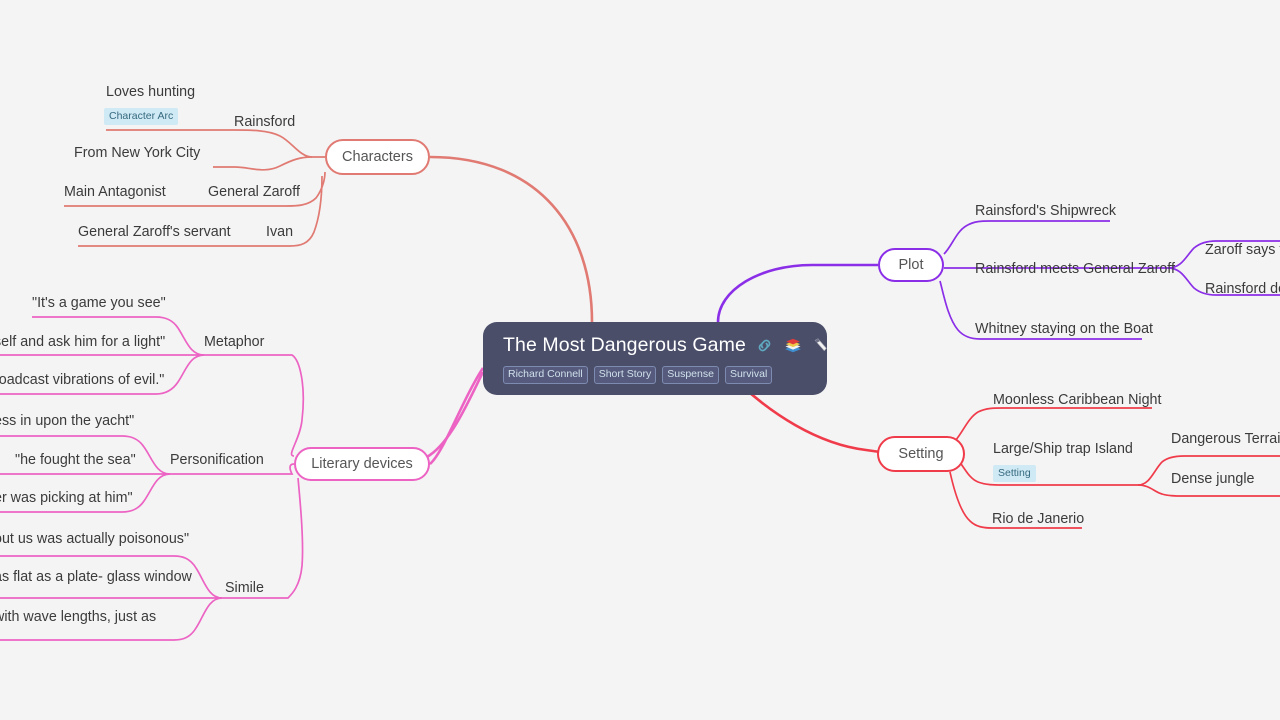 The width and height of the screenshot is (1280, 720). I want to click on leaf-personification: Personification, so click(217, 460).